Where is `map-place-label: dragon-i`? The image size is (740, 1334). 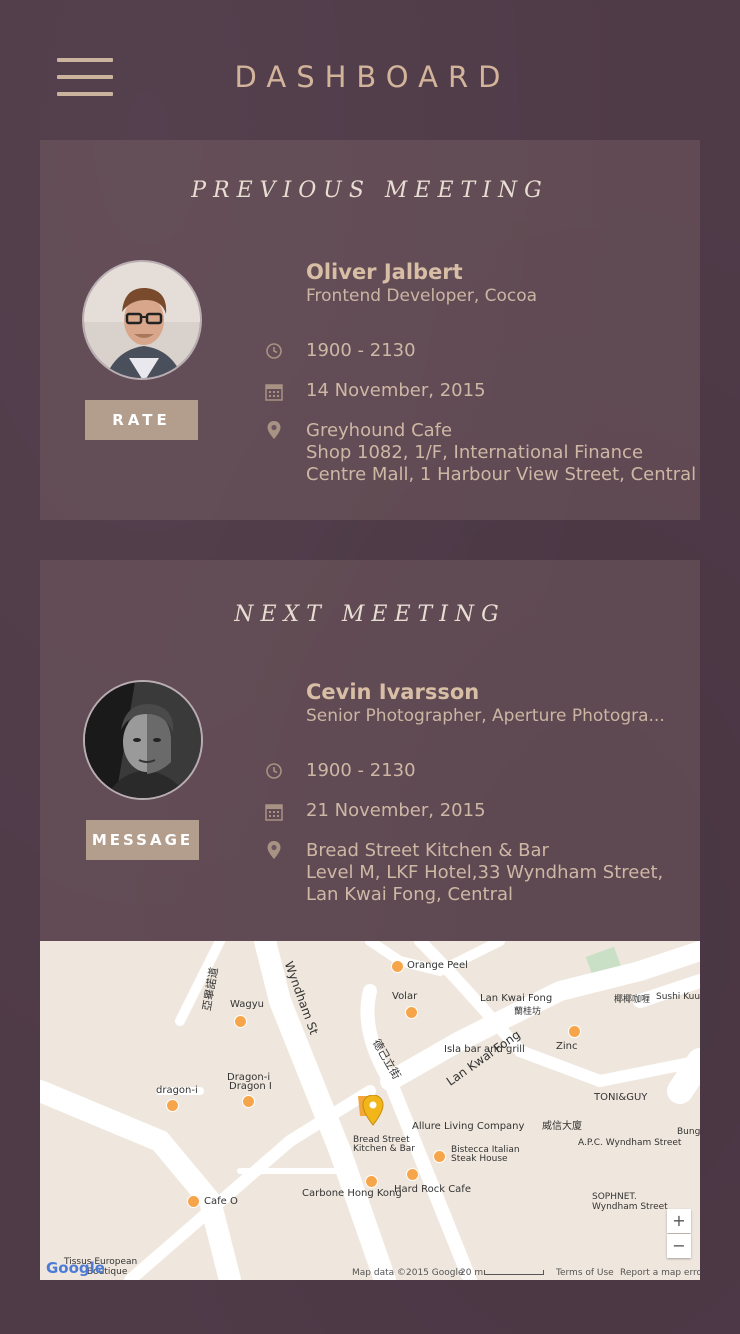 map-place-label: dragon-i is located at coordinates (177, 1090).